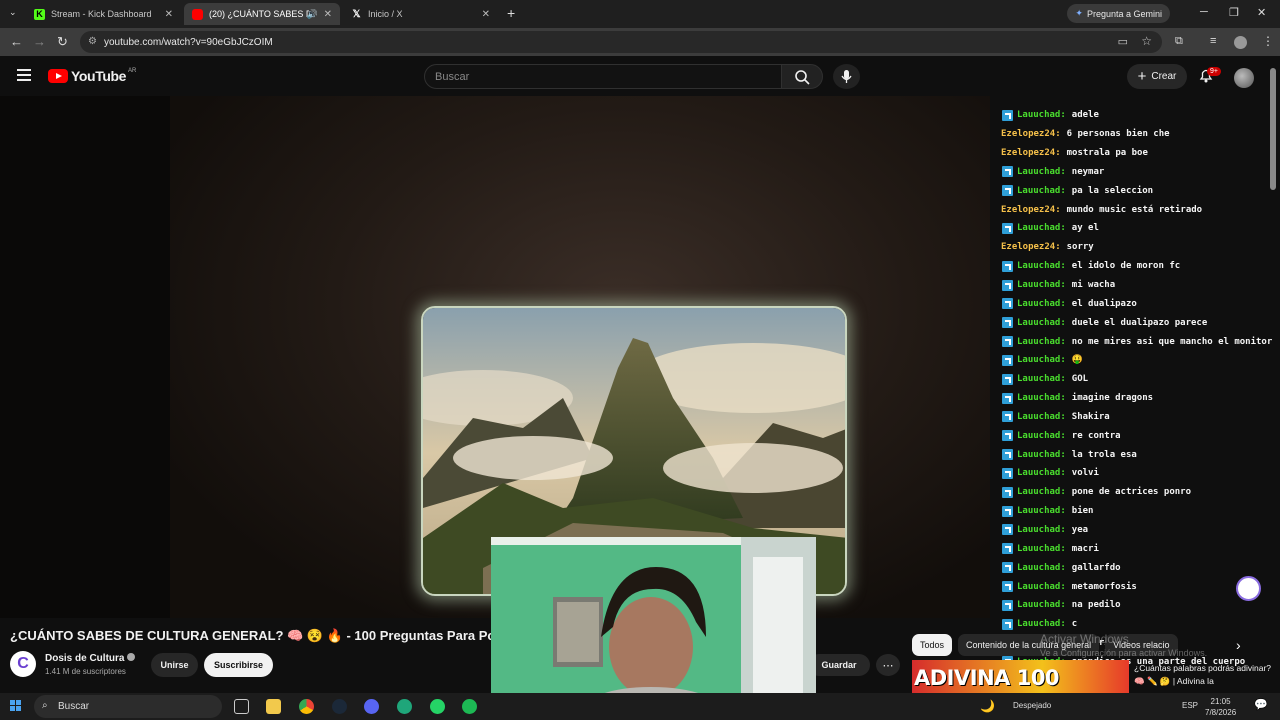 Image resolution: width=1280 pixels, height=720 pixels. Describe the element at coordinates (1138, 285) in the screenshot. I see `chat-message: Lauuchad: mi wacha` at that location.